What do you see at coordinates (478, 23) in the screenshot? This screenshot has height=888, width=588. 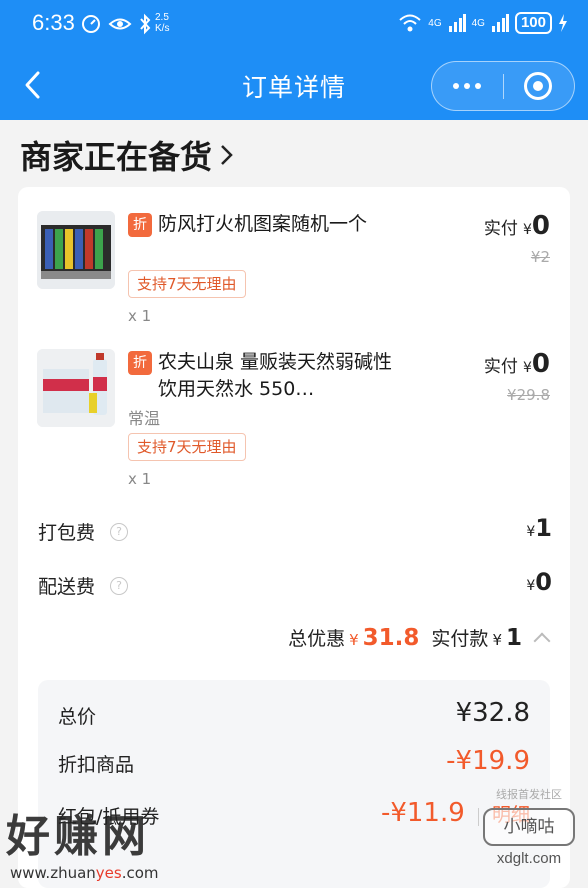 I see `signal-label-2: 4G` at bounding box center [478, 23].